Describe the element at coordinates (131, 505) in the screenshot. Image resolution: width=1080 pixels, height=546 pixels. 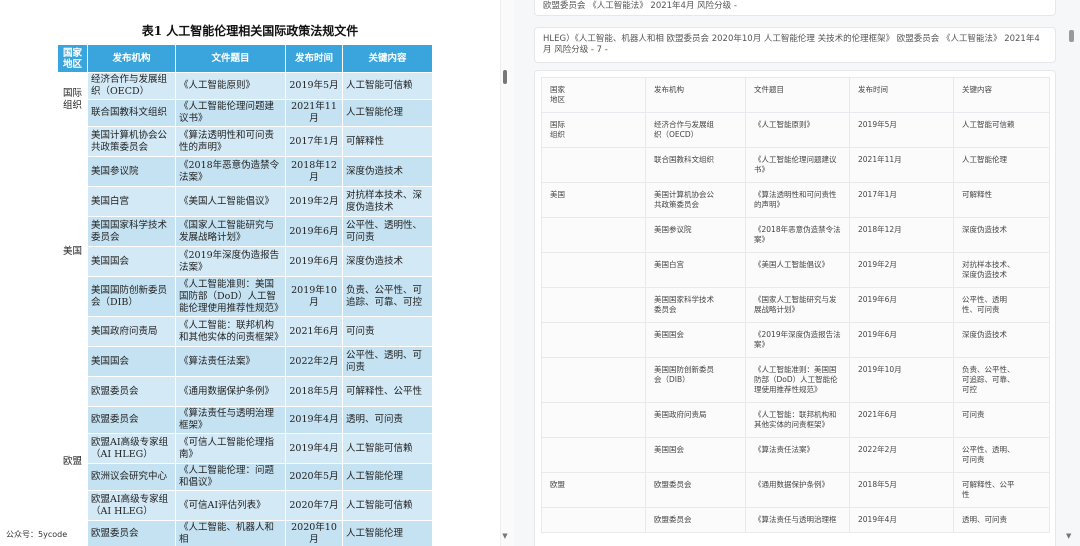
I see `org-cell: 欧盟AI高级专家组（AI HLEG）` at that location.